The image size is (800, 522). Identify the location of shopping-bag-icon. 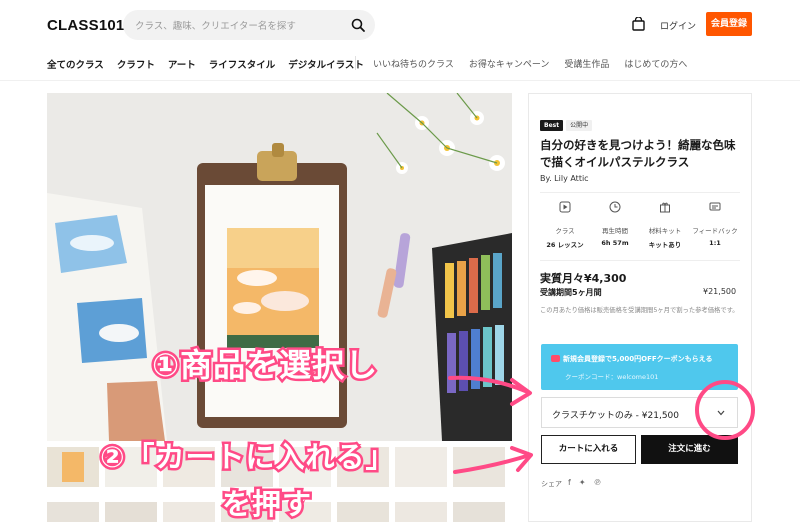
(638, 24).